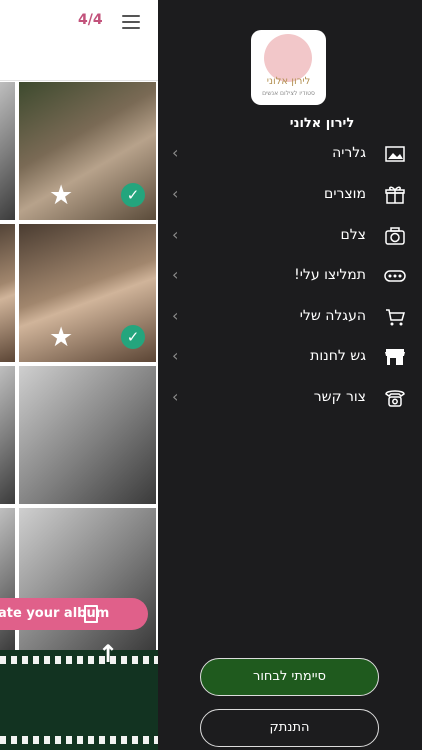 The width and height of the screenshot is (422, 750). I want to click on logout-button: התנתק, so click(289, 728).